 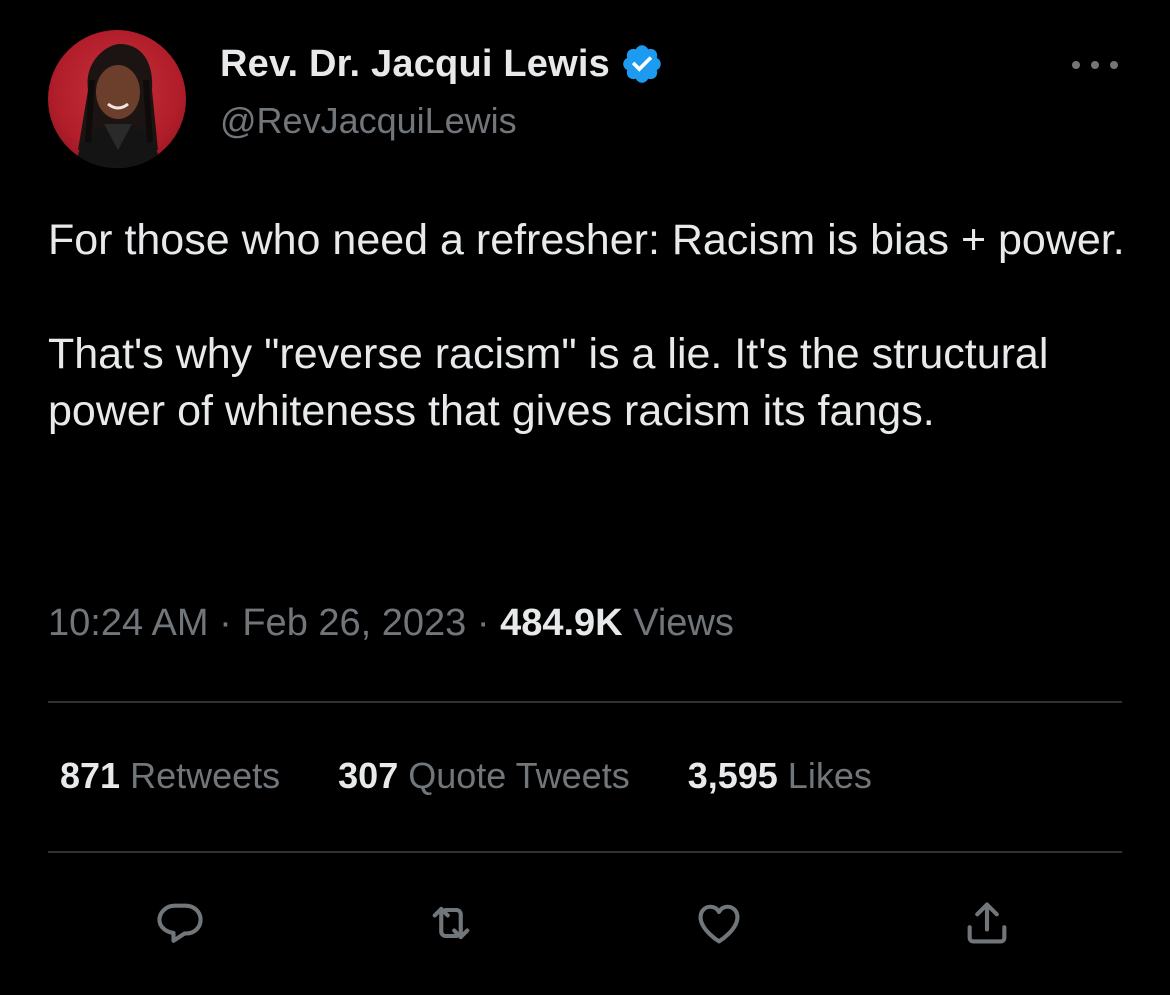 I want to click on reply-icon, so click(x=180, y=923).